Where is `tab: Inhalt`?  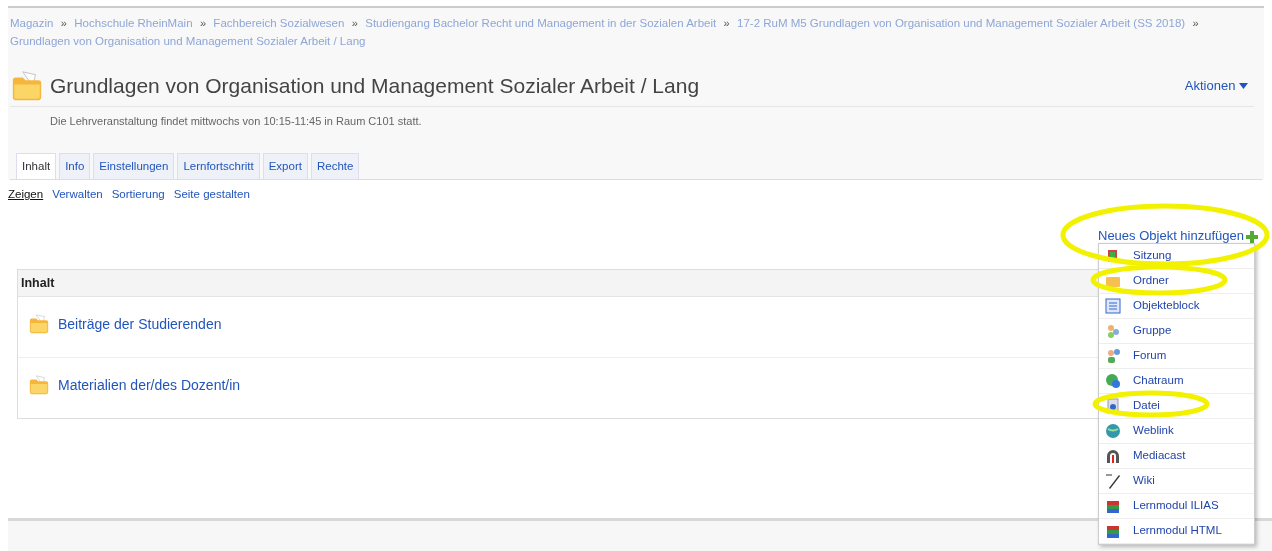 tab: Inhalt is located at coordinates (36, 166).